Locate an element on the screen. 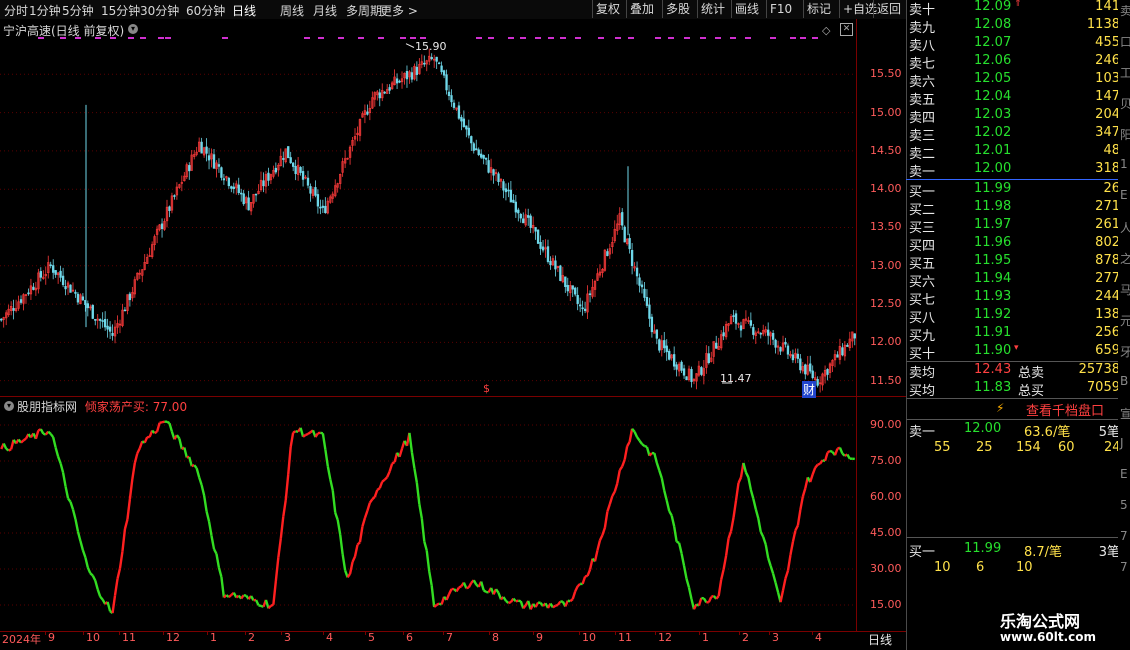 The image size is (1130, 650). total-label: 总卖 is located at coordinates (1031, 373).